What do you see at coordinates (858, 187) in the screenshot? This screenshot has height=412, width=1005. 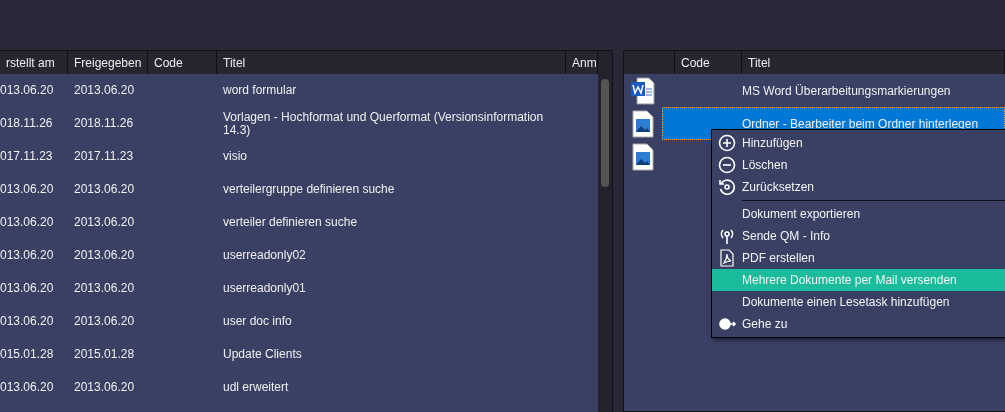 I see `menu-item: Zurücksetzen` at bounding box center [858, 187].